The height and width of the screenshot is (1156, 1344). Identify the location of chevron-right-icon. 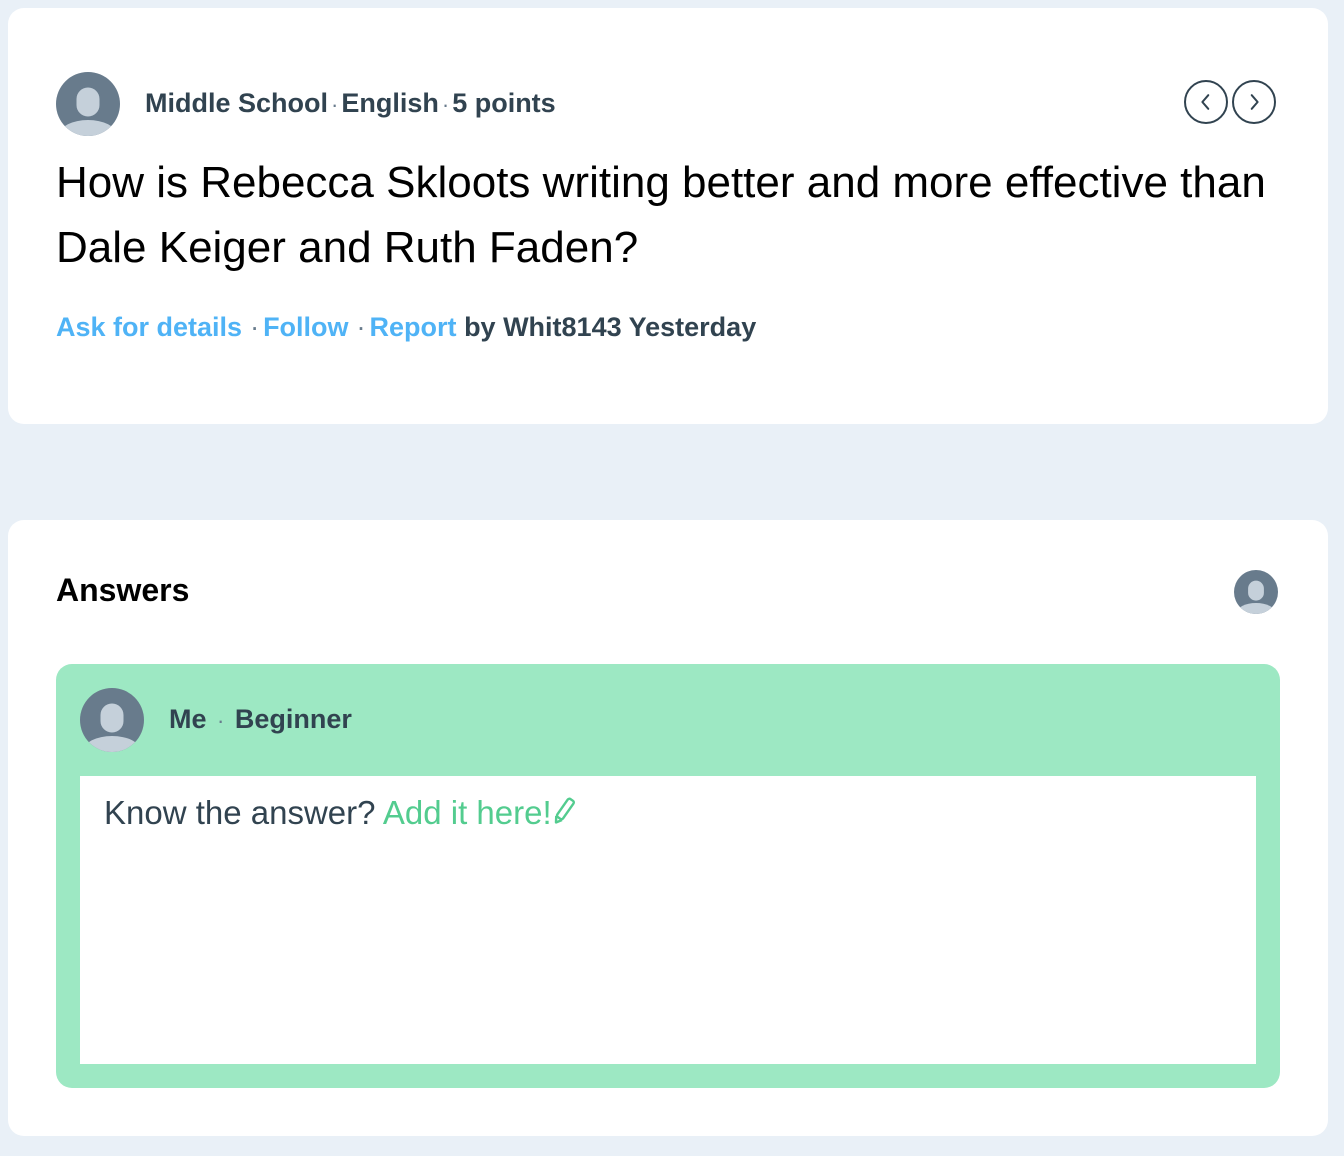
(1254, 102).